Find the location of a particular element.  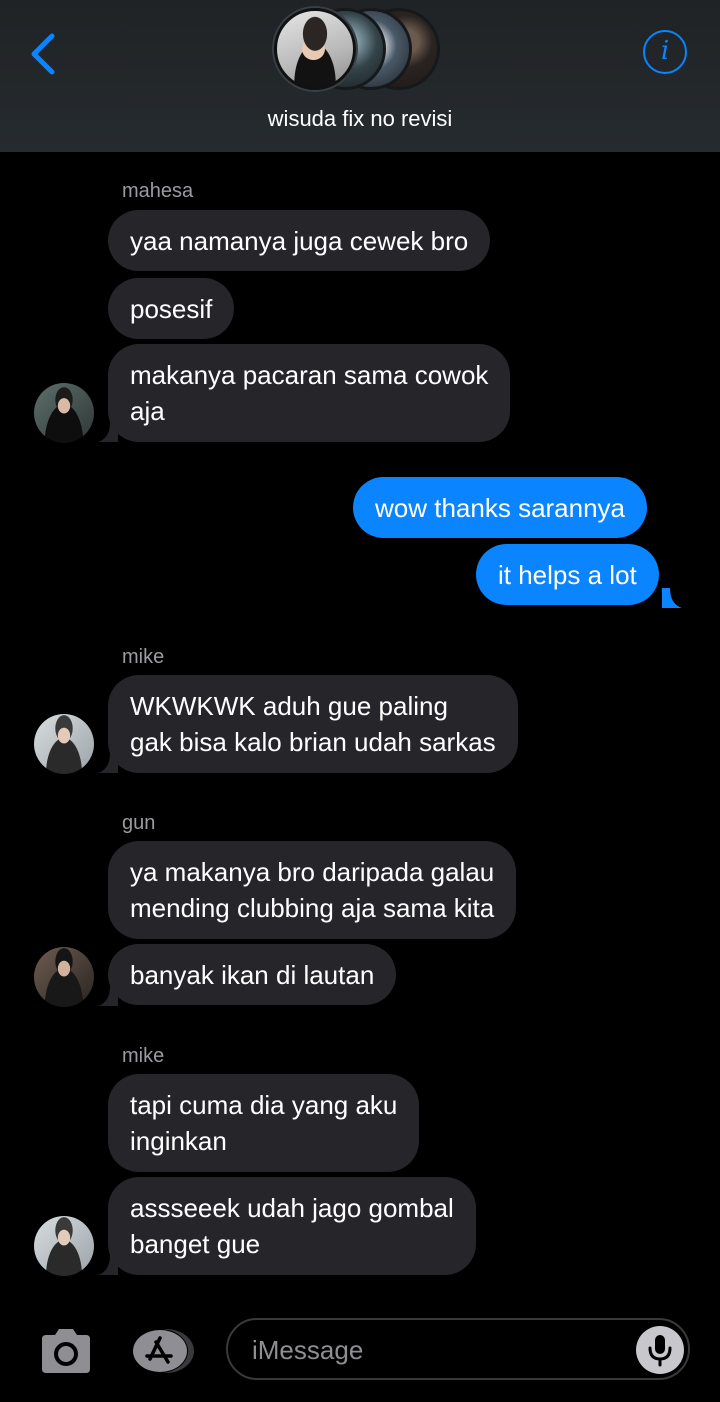

message-text: assseeek udah jago gombal is located at coordinates (292, 1208).